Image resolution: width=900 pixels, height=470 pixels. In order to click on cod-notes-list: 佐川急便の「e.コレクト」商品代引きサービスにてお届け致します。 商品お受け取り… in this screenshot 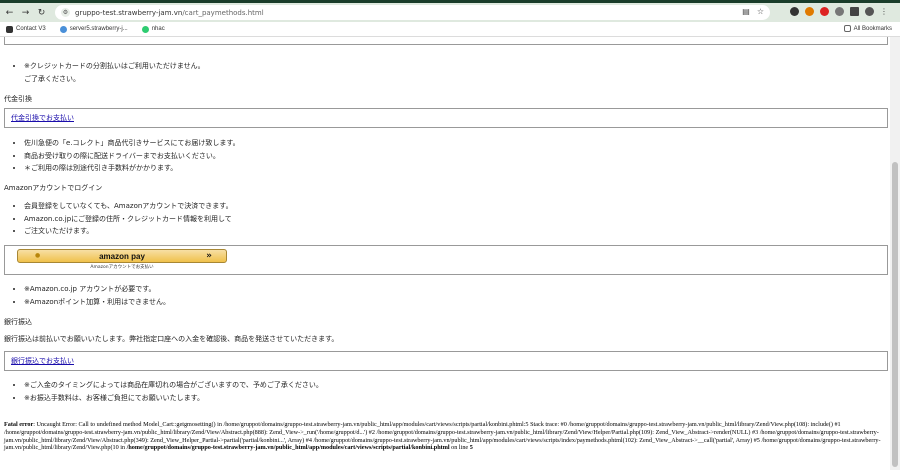, I will do `click(132, 156)`.